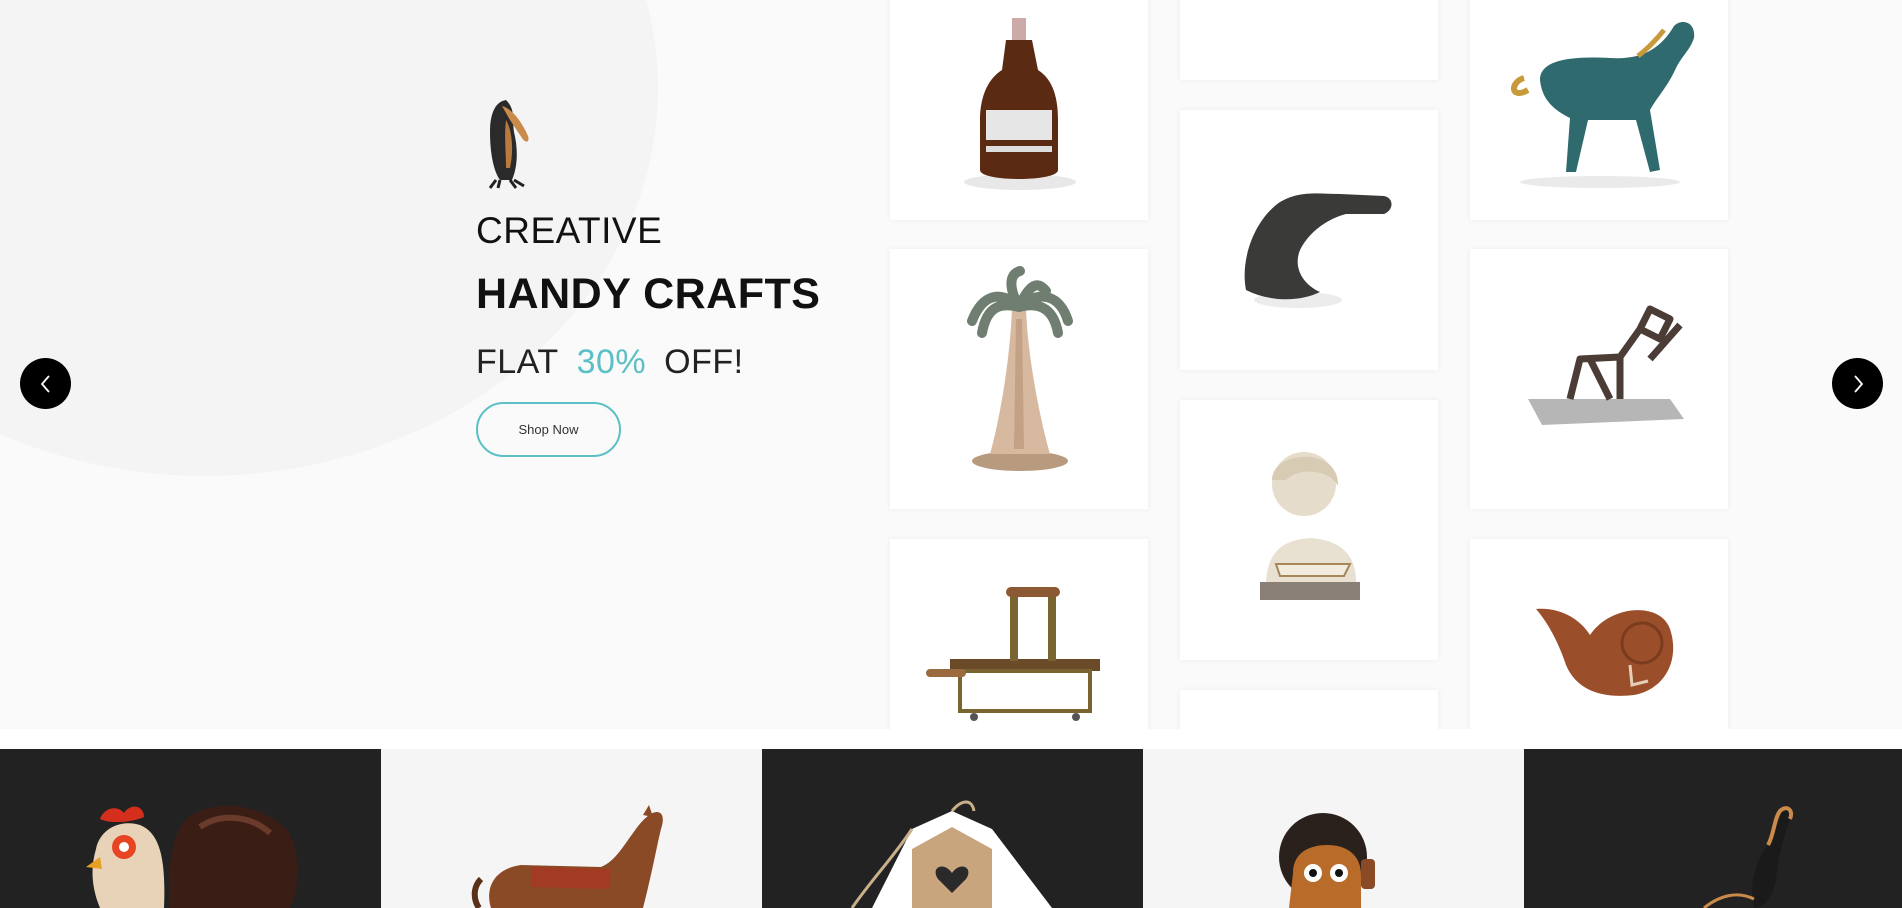 This screenshot has height=908, width=1902. I want to click on hero-kicker: CREATIVE, so click(569, 230).